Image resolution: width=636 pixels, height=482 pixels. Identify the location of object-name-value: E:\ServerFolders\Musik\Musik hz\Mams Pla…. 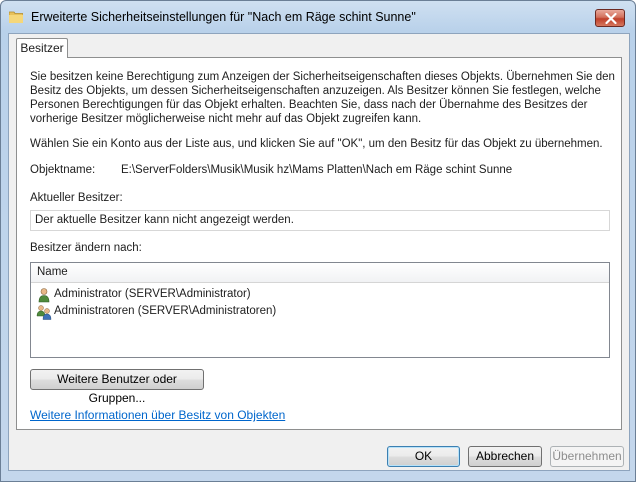
(317, 170).